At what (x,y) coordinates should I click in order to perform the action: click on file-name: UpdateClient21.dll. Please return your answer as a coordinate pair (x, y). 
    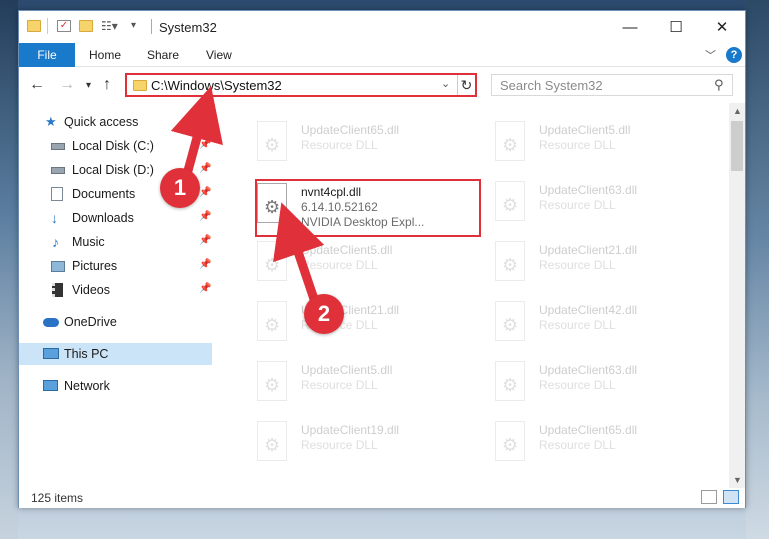
    Looking at the image, I should click on (588, 250).